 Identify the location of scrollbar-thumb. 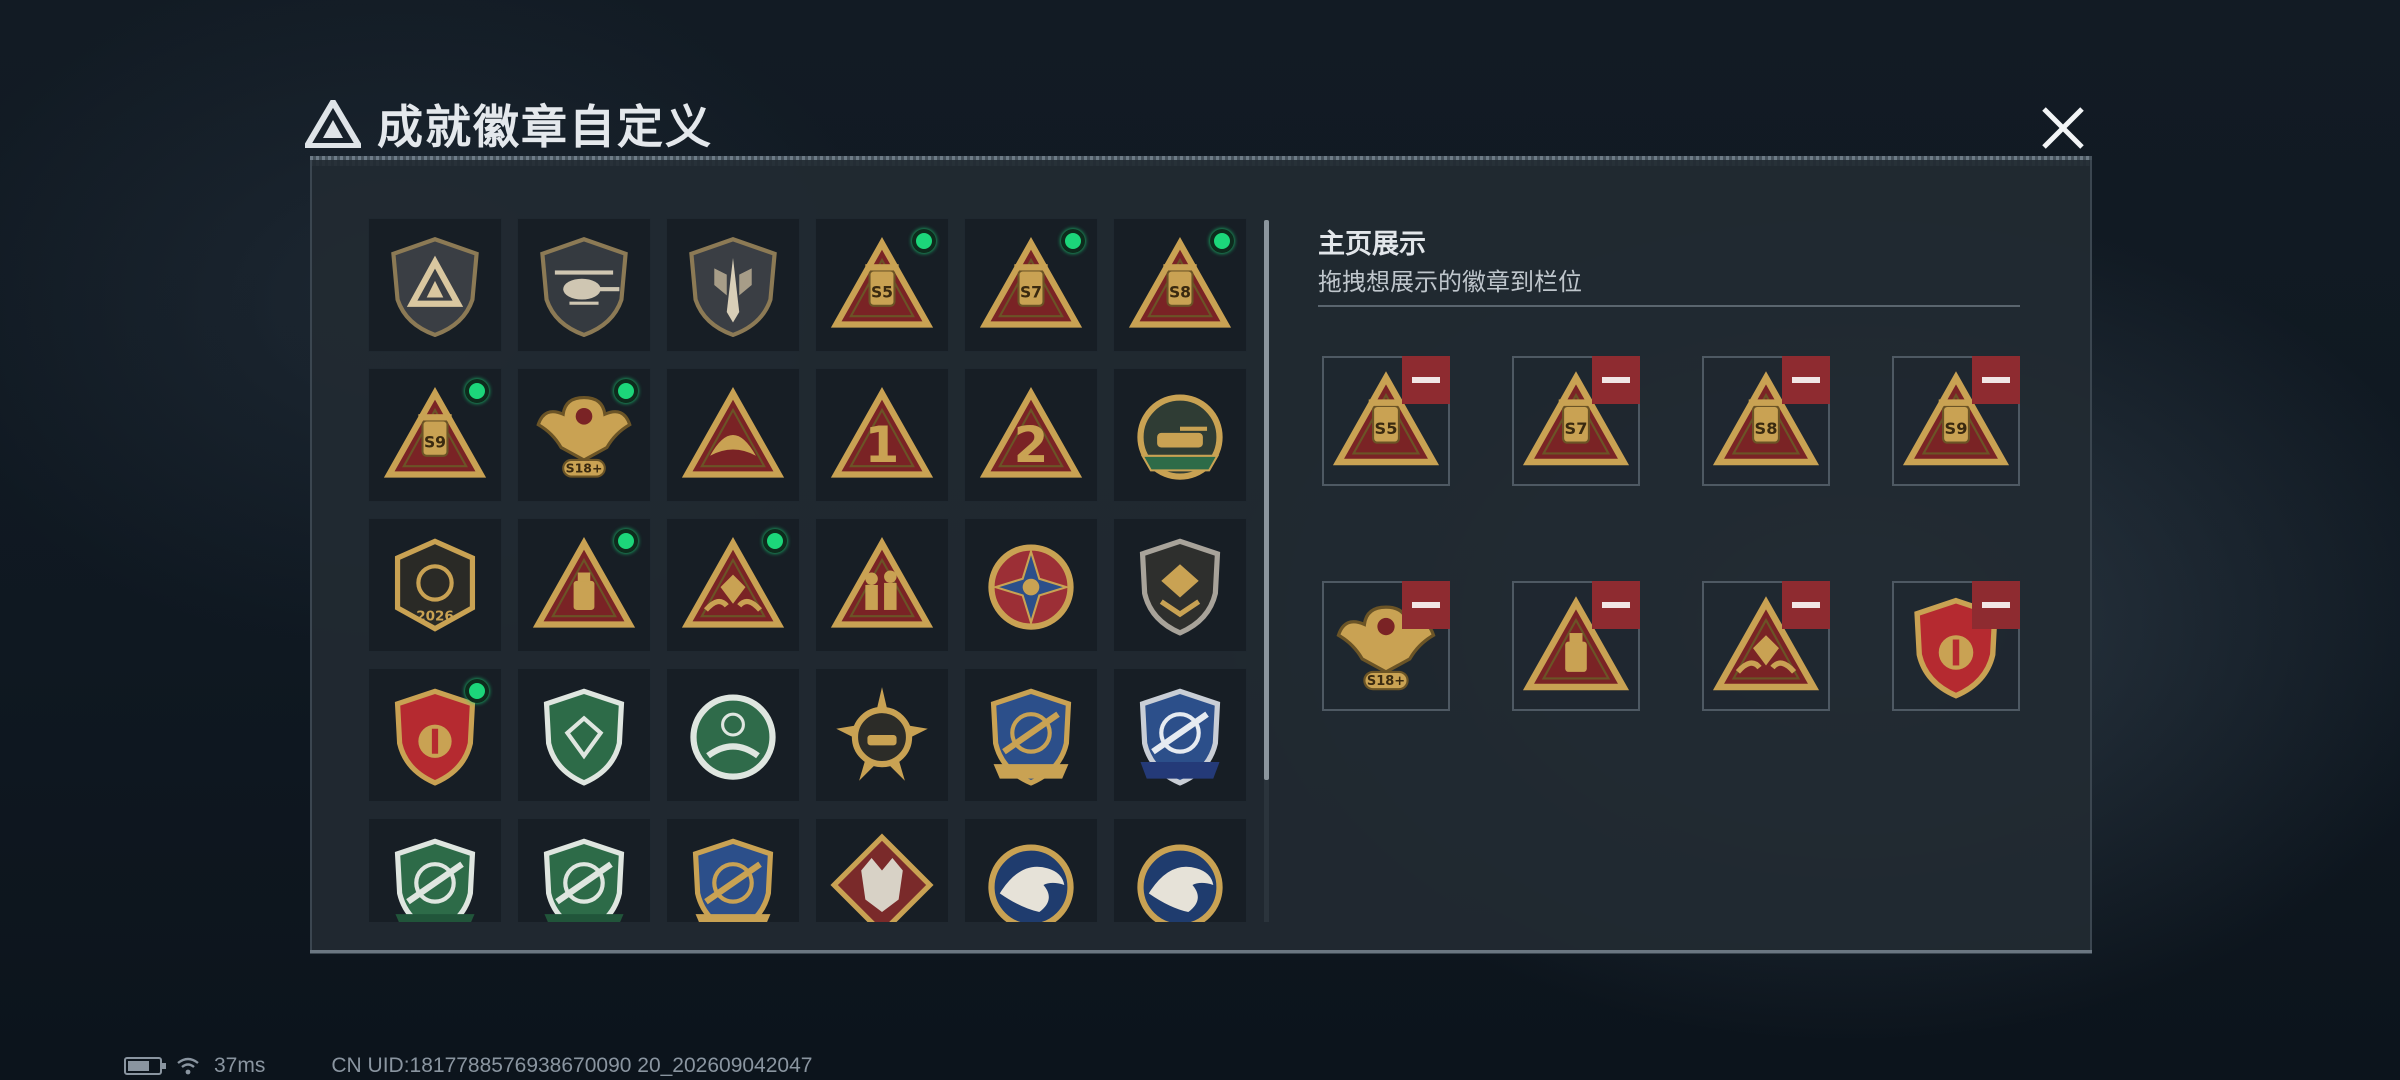
(1266, 500).